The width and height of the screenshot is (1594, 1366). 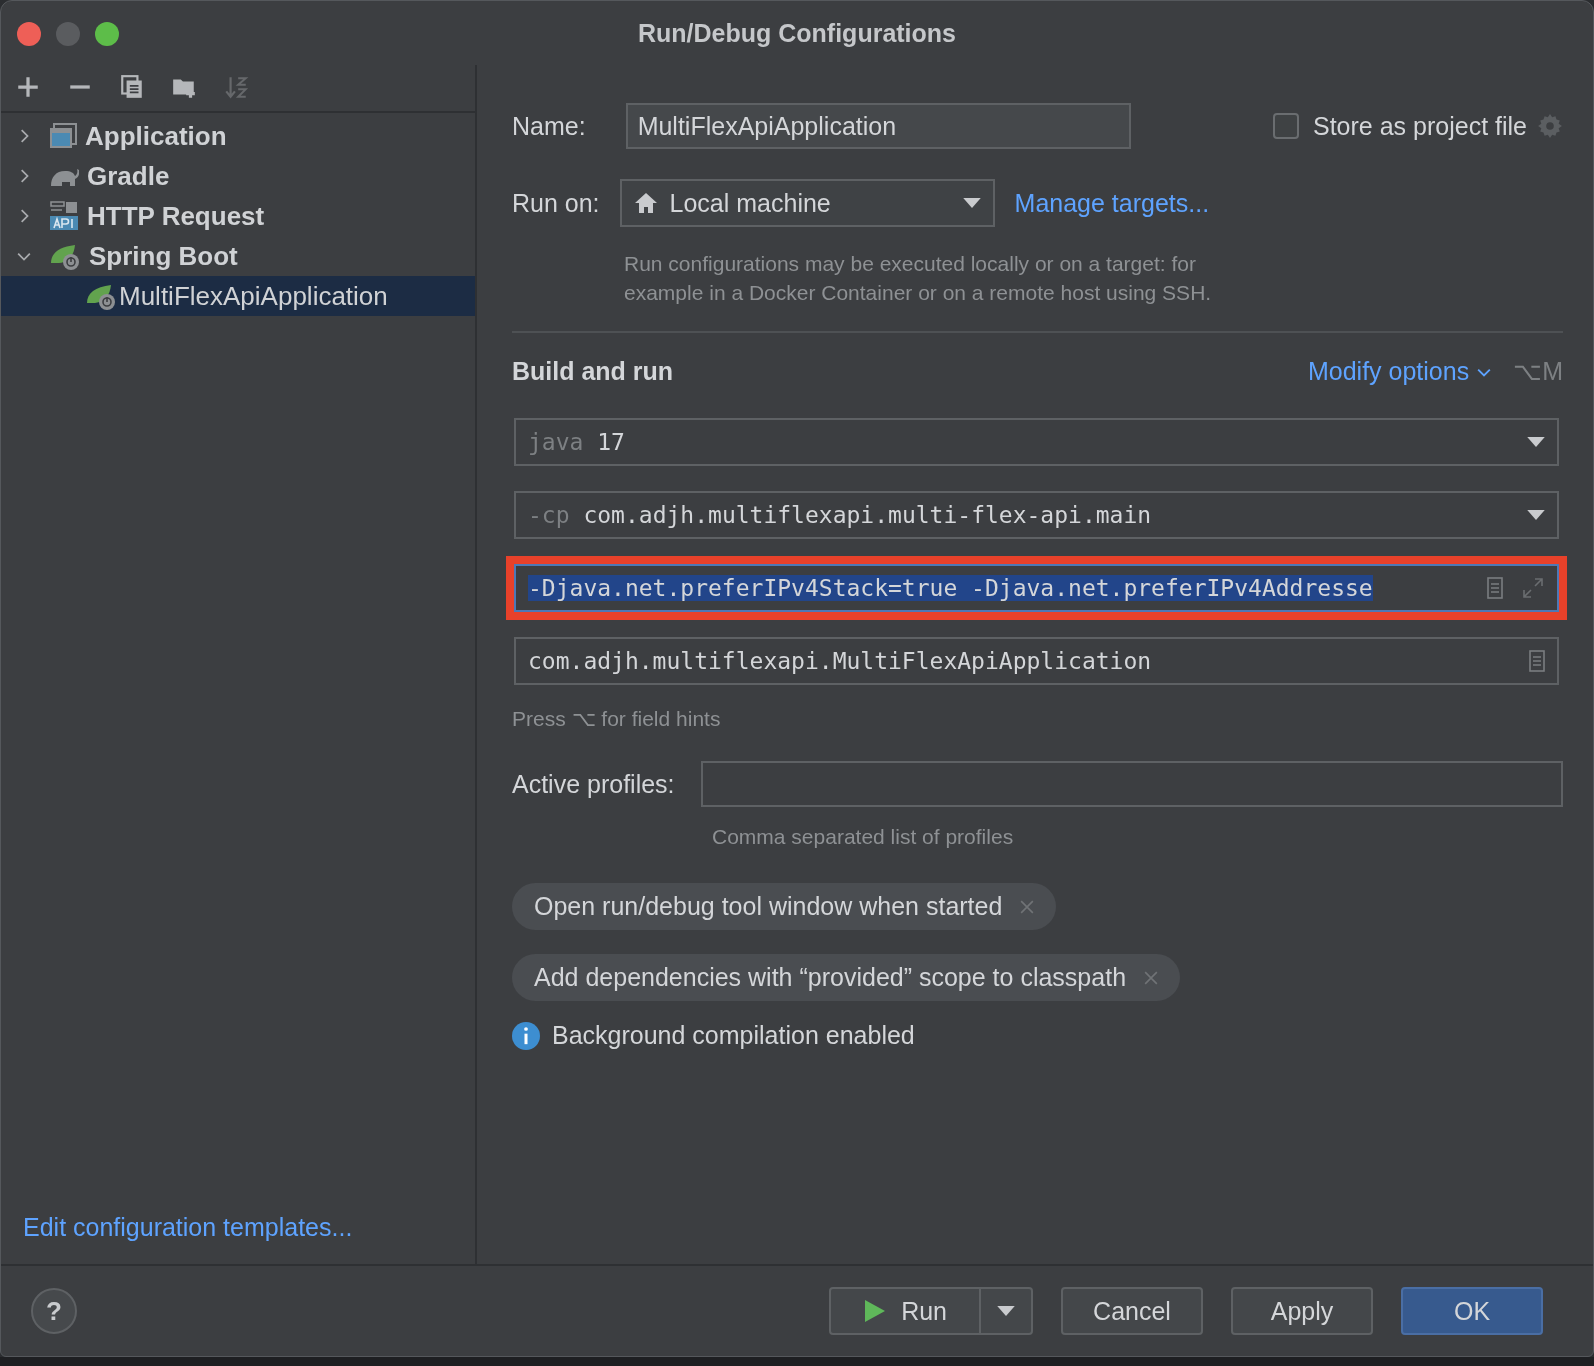 What do you see at coordinates (1538, 371) in the screenshot?
I see `shortcut-label: ⌥M` at bounding box center [1538, 371].